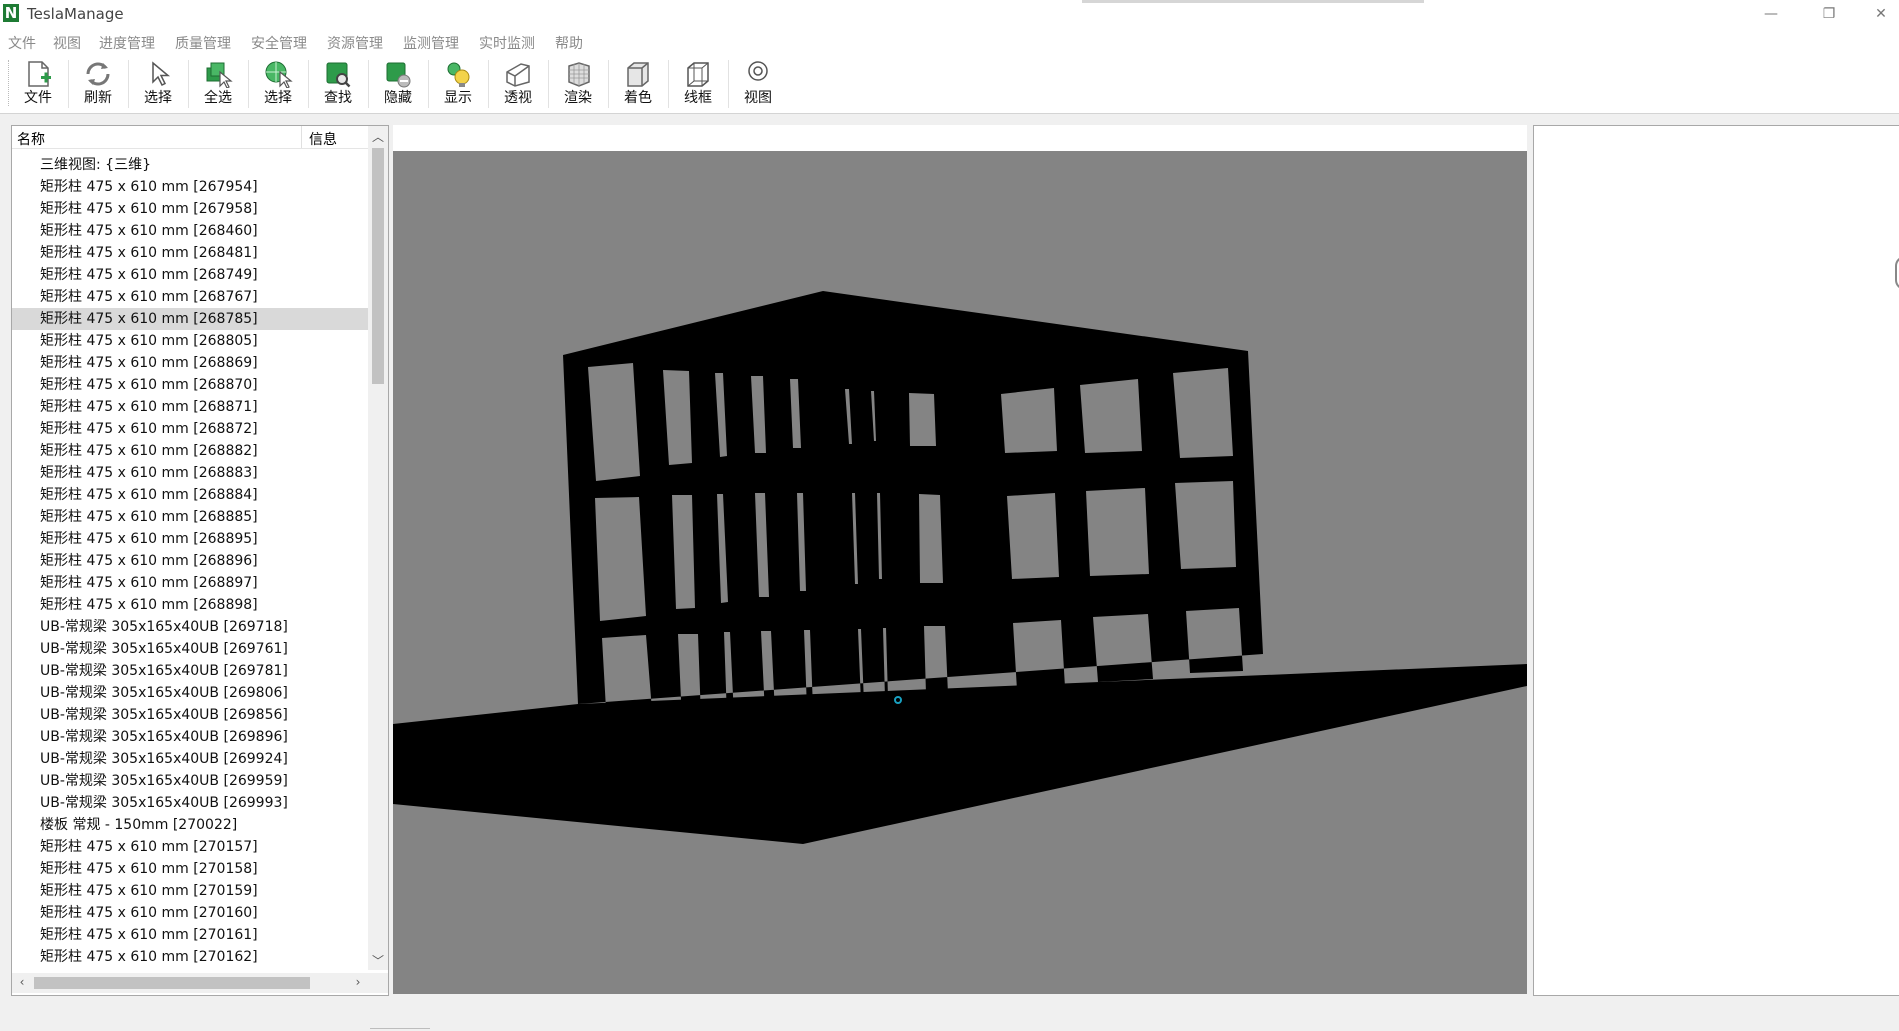 The image size is (1899, 1031). What do you see at coordinates (398, 98) in the screenshot?
I see `hide-button-label: 隐藏` at bounding box center [398, 98].